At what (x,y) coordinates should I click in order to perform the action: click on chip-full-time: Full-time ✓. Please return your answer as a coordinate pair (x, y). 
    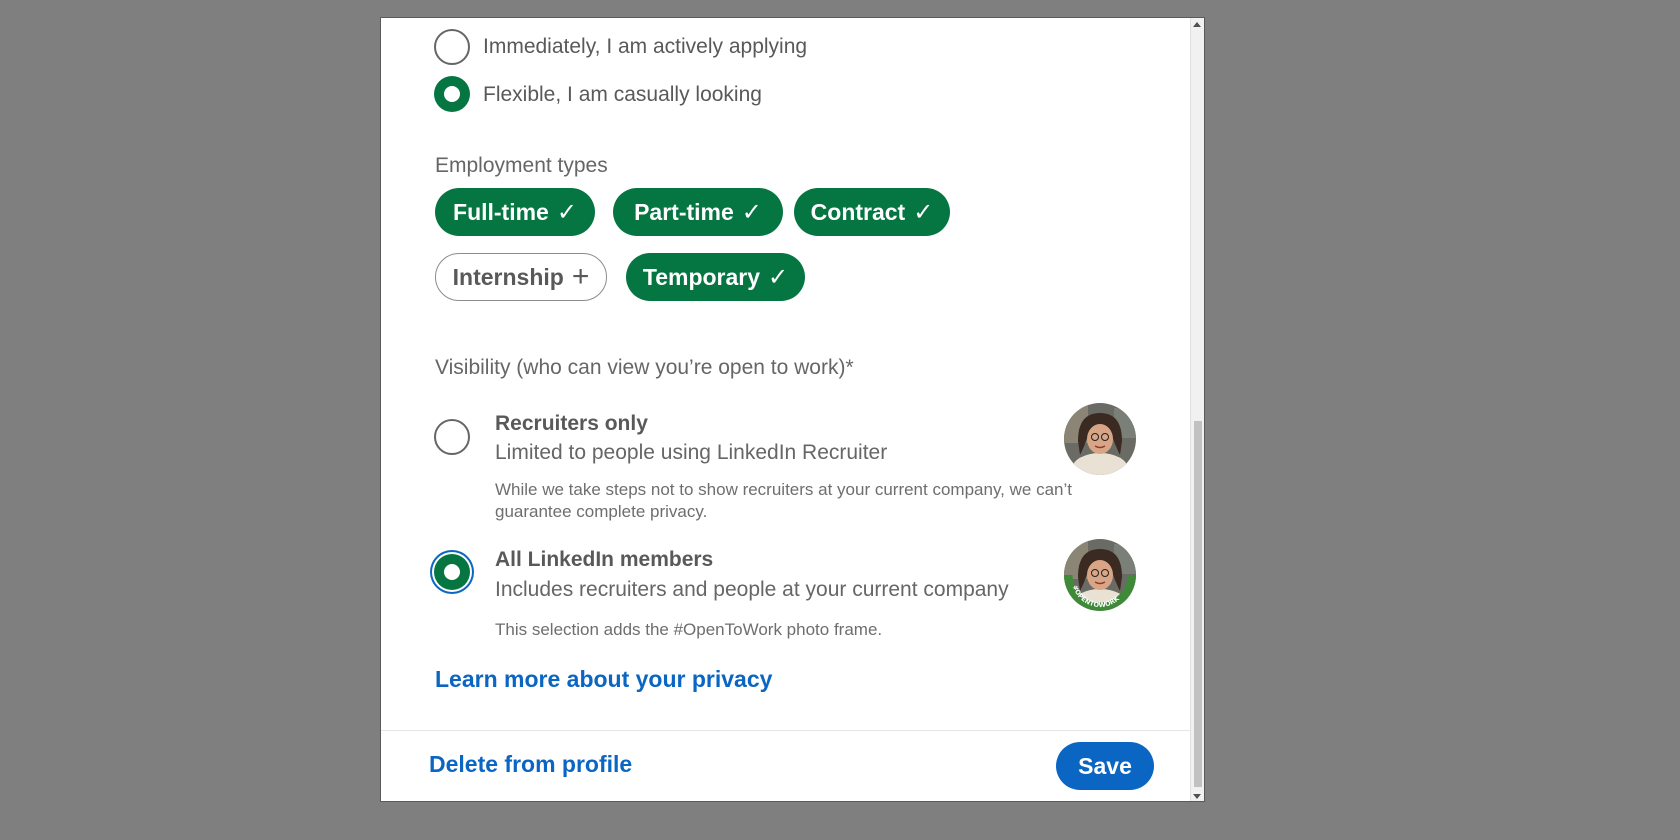
    Looking at the image, I should click on (515, 212).